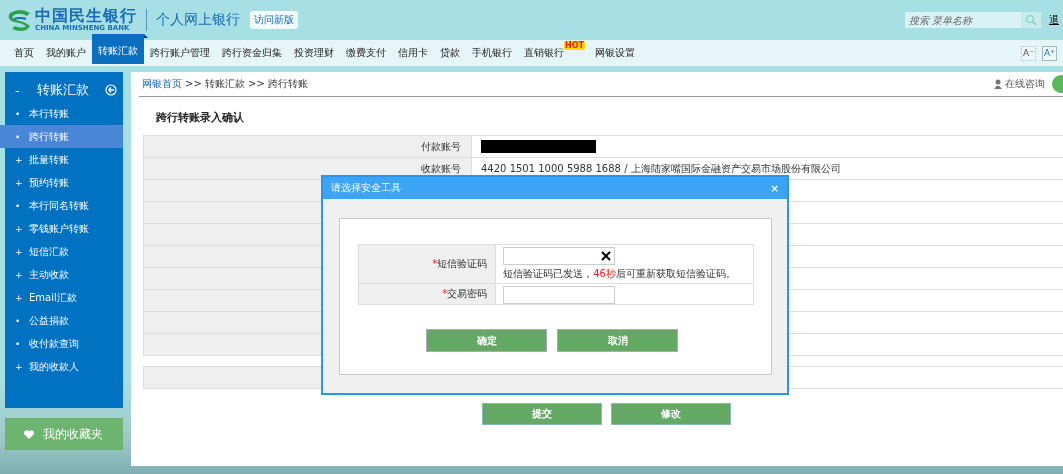  What do you see at coordinates (64, 274) in the screenshot?
I see `sidebar-item: + 主动收款` at bounding box center [64, 274].